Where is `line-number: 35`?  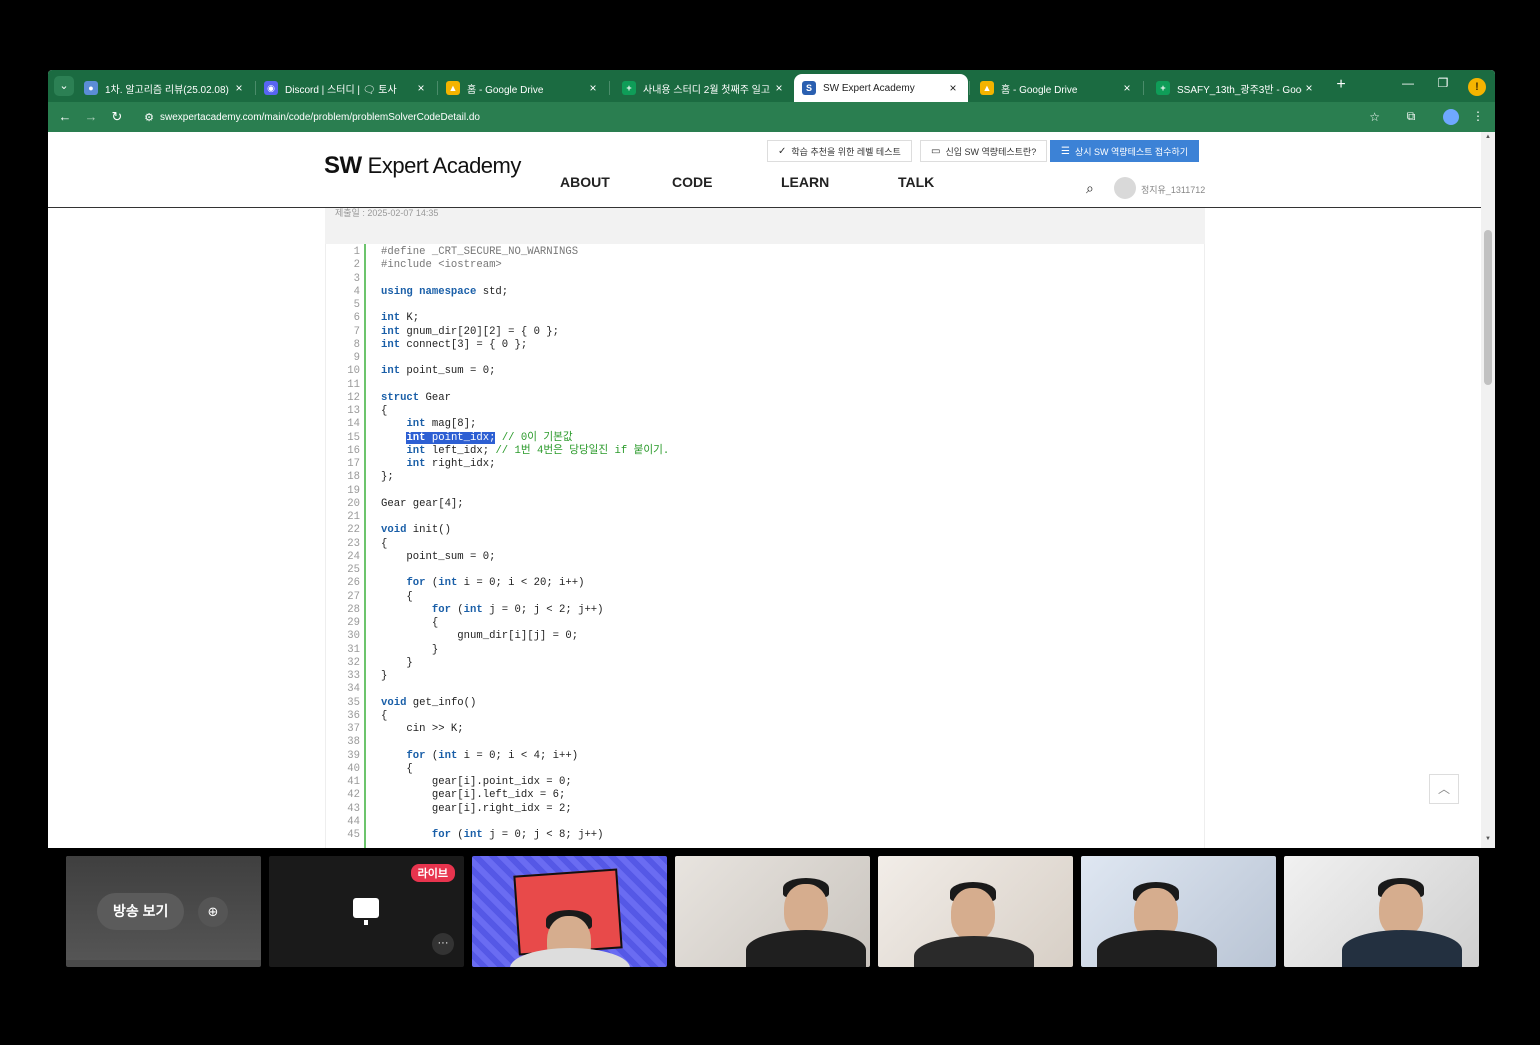
line-number: 35 is located at coordinates (353, 702).